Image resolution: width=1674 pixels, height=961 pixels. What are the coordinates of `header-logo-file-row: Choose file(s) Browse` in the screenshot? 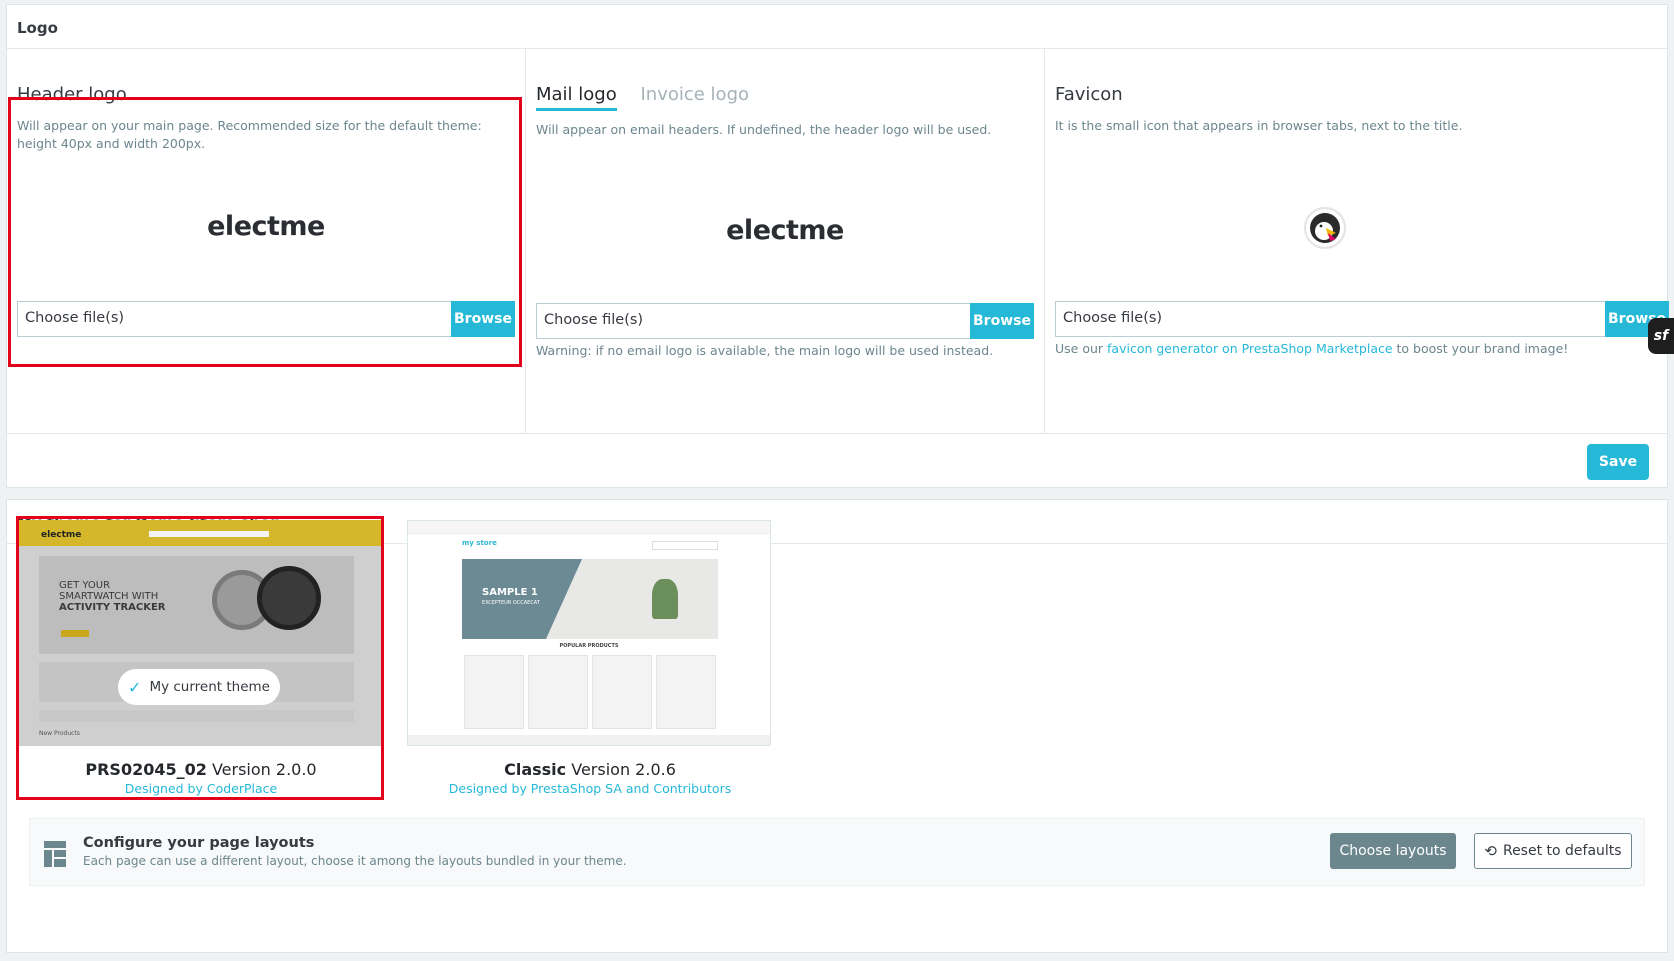 It's located at (266, 319).